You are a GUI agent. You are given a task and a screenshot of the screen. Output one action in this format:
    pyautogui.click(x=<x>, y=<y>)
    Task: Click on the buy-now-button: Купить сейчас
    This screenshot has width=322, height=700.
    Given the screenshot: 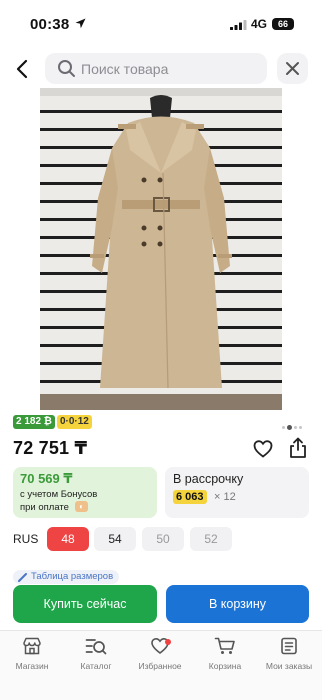 What is the action you would take?
    pyautogui.click(x=85, y=604)
    